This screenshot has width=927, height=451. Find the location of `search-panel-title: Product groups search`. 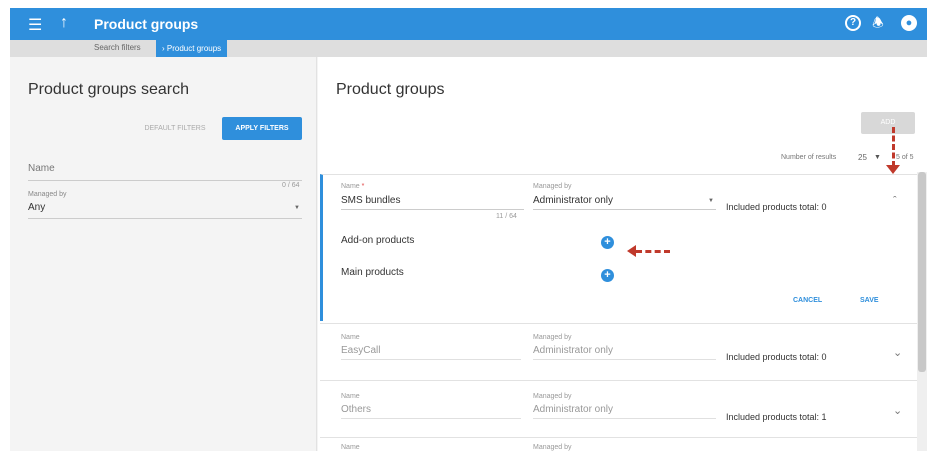

search-panel-title: Product groups search is located at coordinates (108, 89).